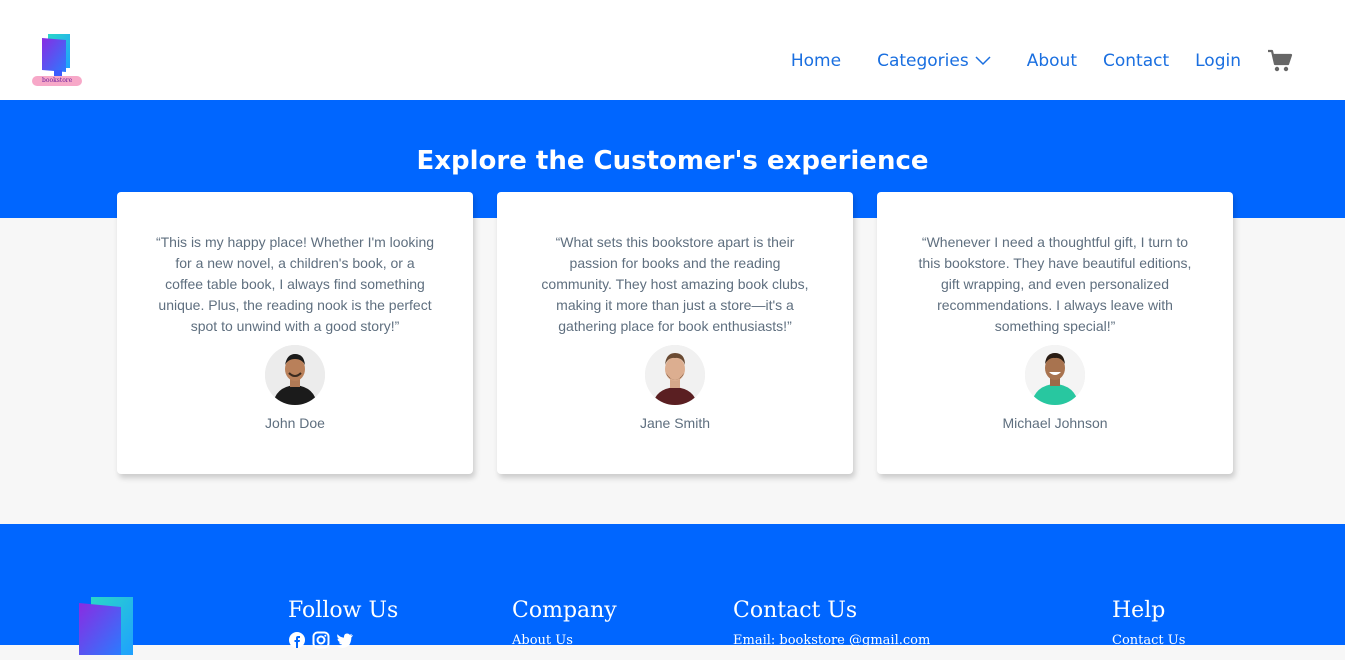 This screenshot has width=1345, height=660. I want to click on footer-follow-title: Follow Us, so click(343, 610).